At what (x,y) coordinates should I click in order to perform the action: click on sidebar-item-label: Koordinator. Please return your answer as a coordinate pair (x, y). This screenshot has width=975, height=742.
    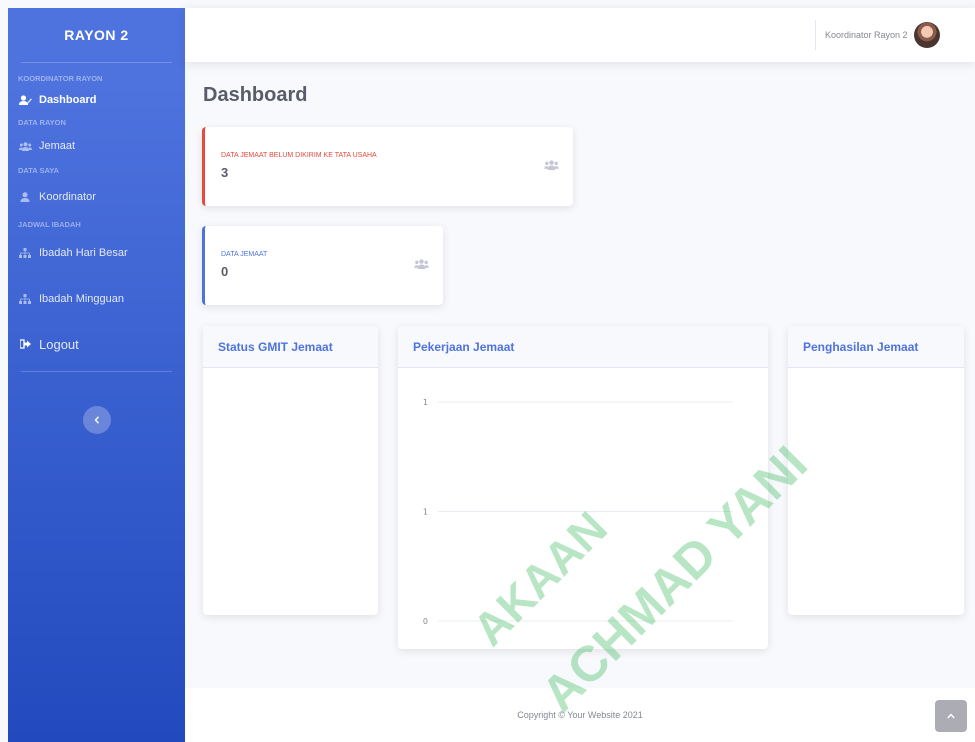
    Looking at the image, I should click on (67, 197).